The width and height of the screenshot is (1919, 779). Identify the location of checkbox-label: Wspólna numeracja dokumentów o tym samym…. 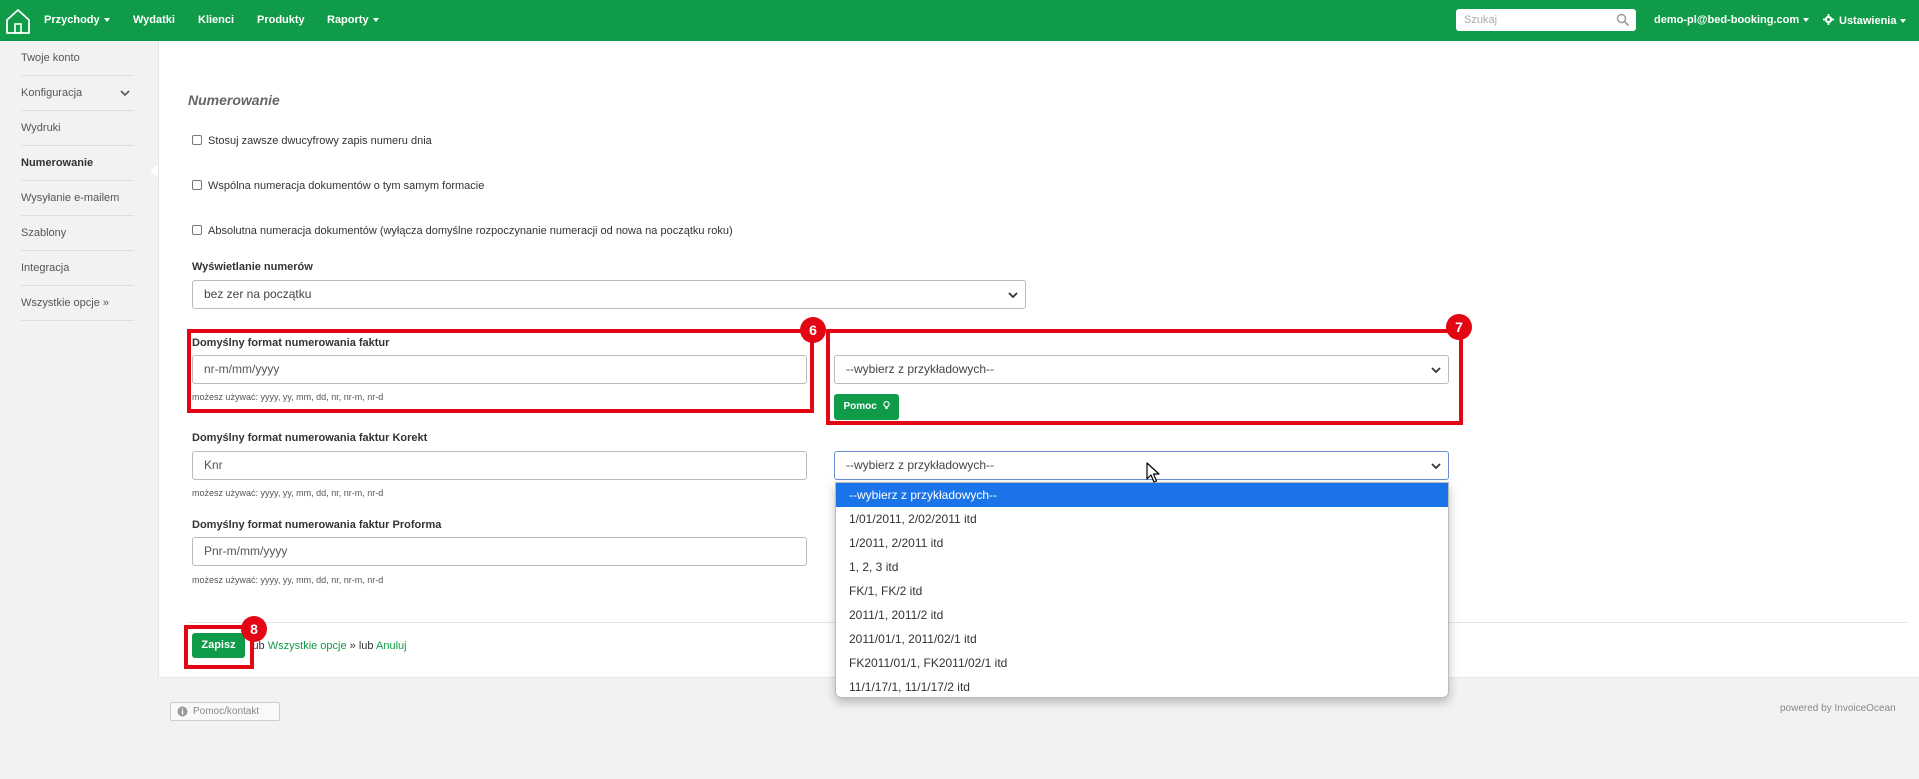
(346, 186).